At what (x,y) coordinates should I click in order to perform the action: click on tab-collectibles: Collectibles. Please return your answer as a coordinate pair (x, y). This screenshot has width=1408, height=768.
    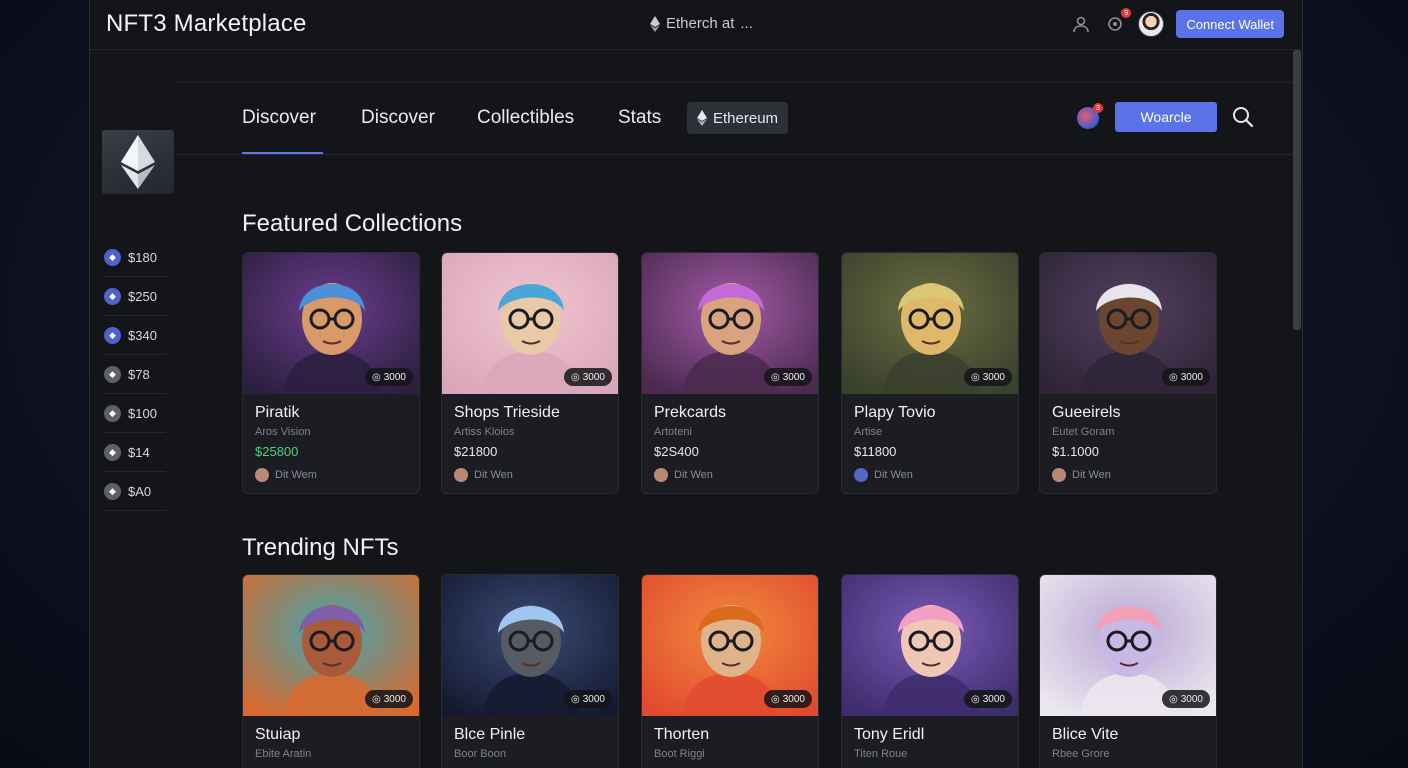
    Looking at the image, I should click on (525, 118).